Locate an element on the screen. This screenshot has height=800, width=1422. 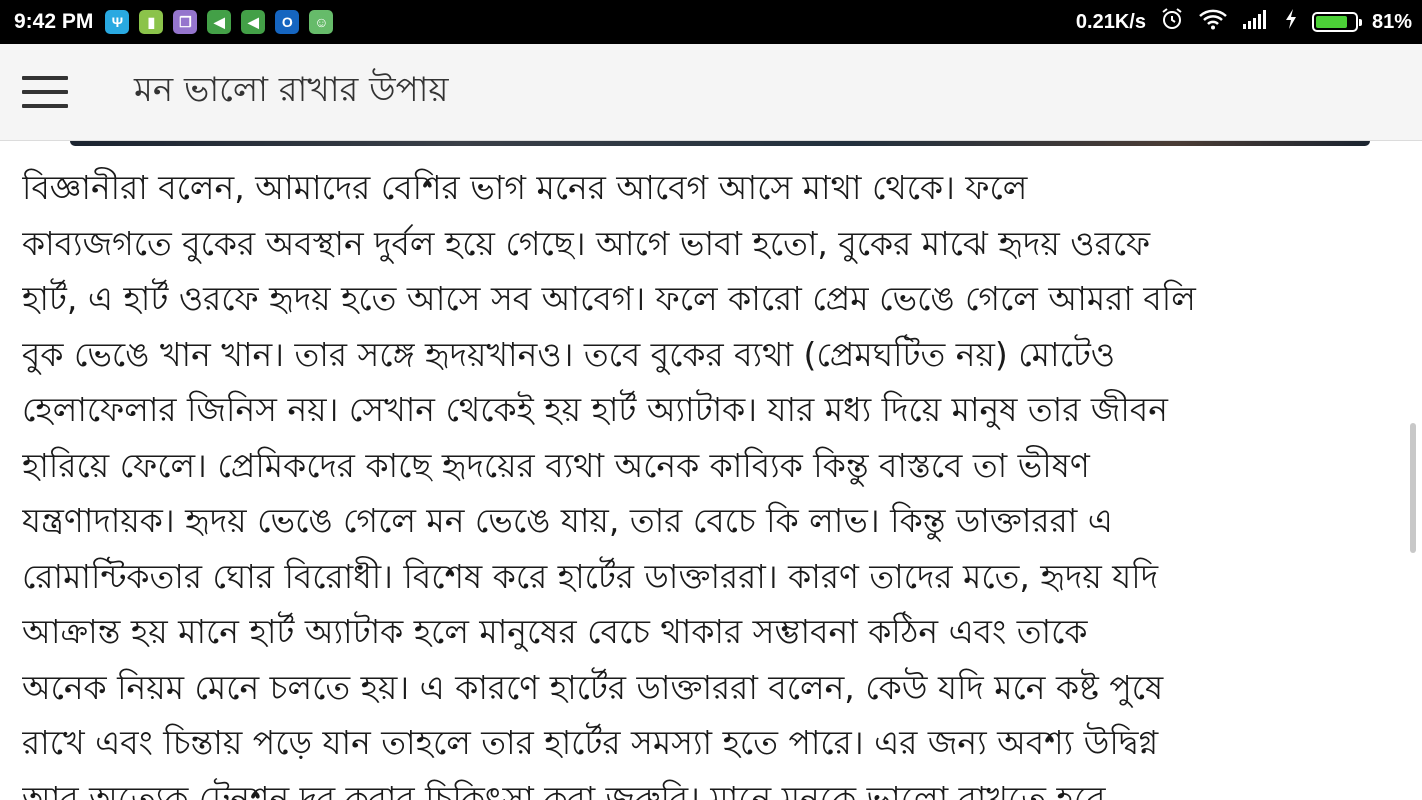
page-title: মন ভালো রাখার উপায় is located at coordinates (291, 89).